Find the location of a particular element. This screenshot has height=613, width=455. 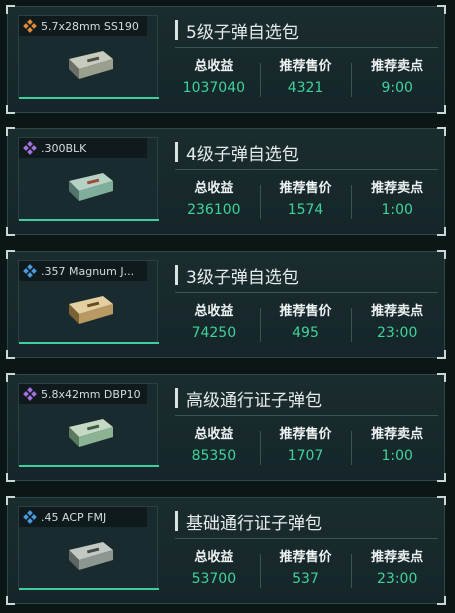

stats-row: 总收益 1037040 推荐售价 4321 推荐卖点 9:00 is located at coordinates (305, 79).